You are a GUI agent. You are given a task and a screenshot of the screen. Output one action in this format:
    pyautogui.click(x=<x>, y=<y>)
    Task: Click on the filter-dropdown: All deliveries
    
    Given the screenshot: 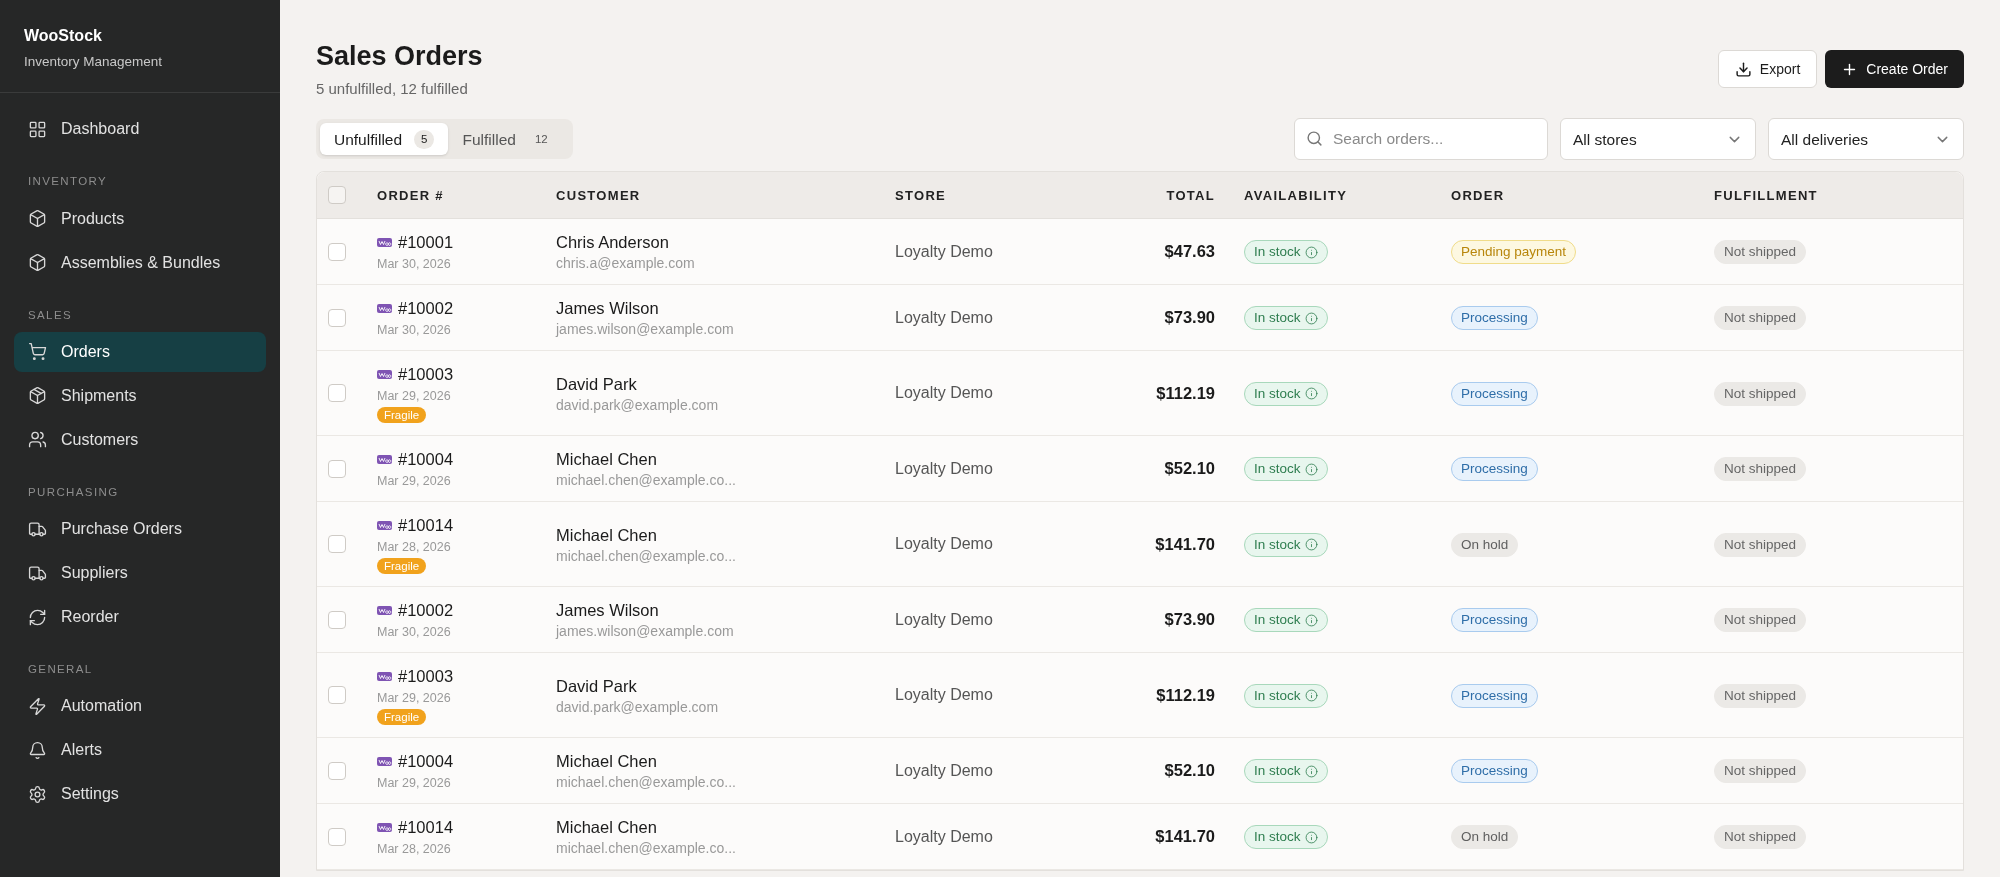 What is the action you would take?
    pyautogui.click(x=1866, y=139)
    